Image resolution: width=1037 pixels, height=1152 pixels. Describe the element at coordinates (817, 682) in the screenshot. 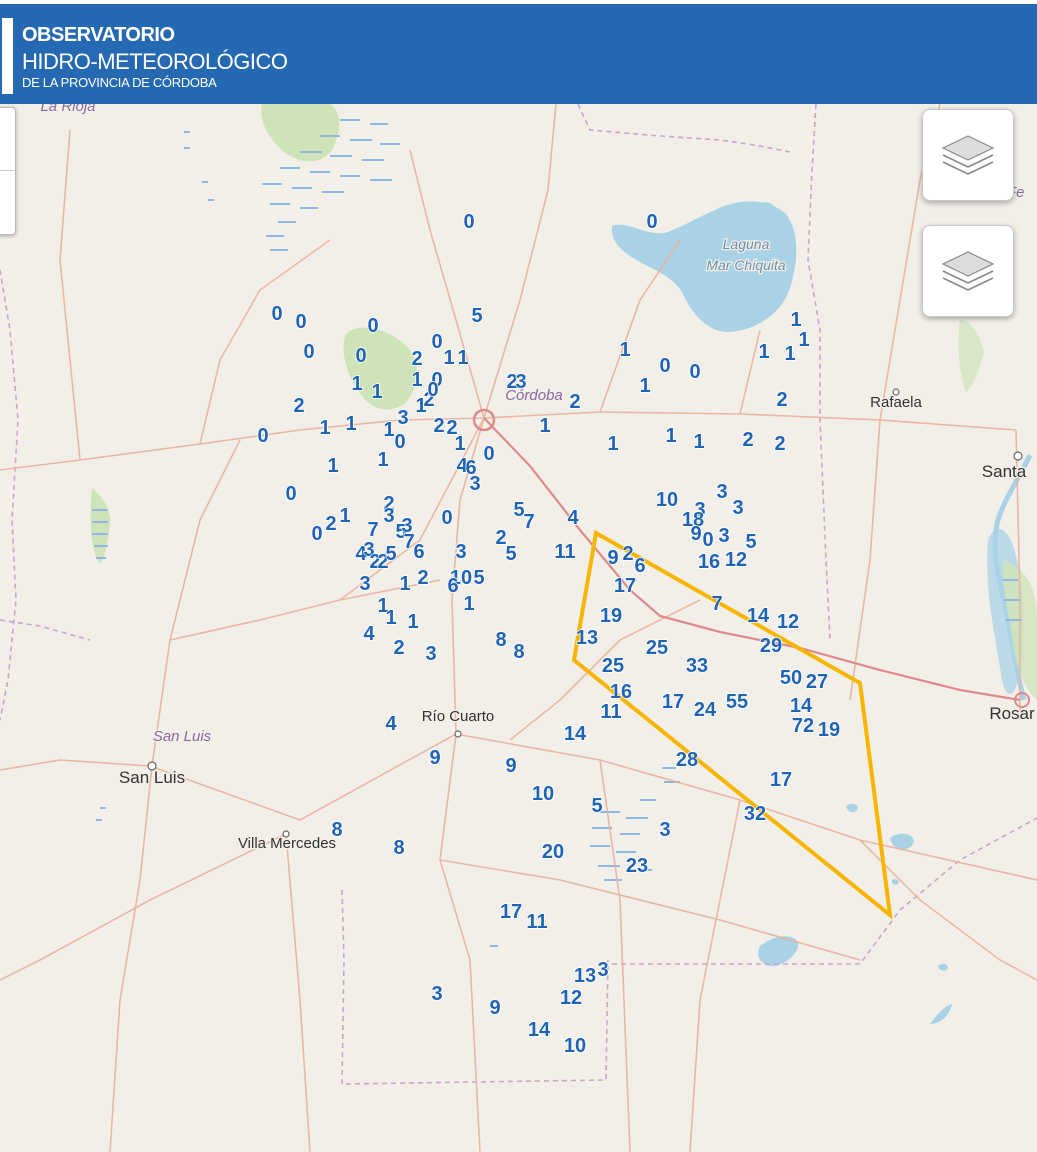

I see `station-value: 27` at that location.